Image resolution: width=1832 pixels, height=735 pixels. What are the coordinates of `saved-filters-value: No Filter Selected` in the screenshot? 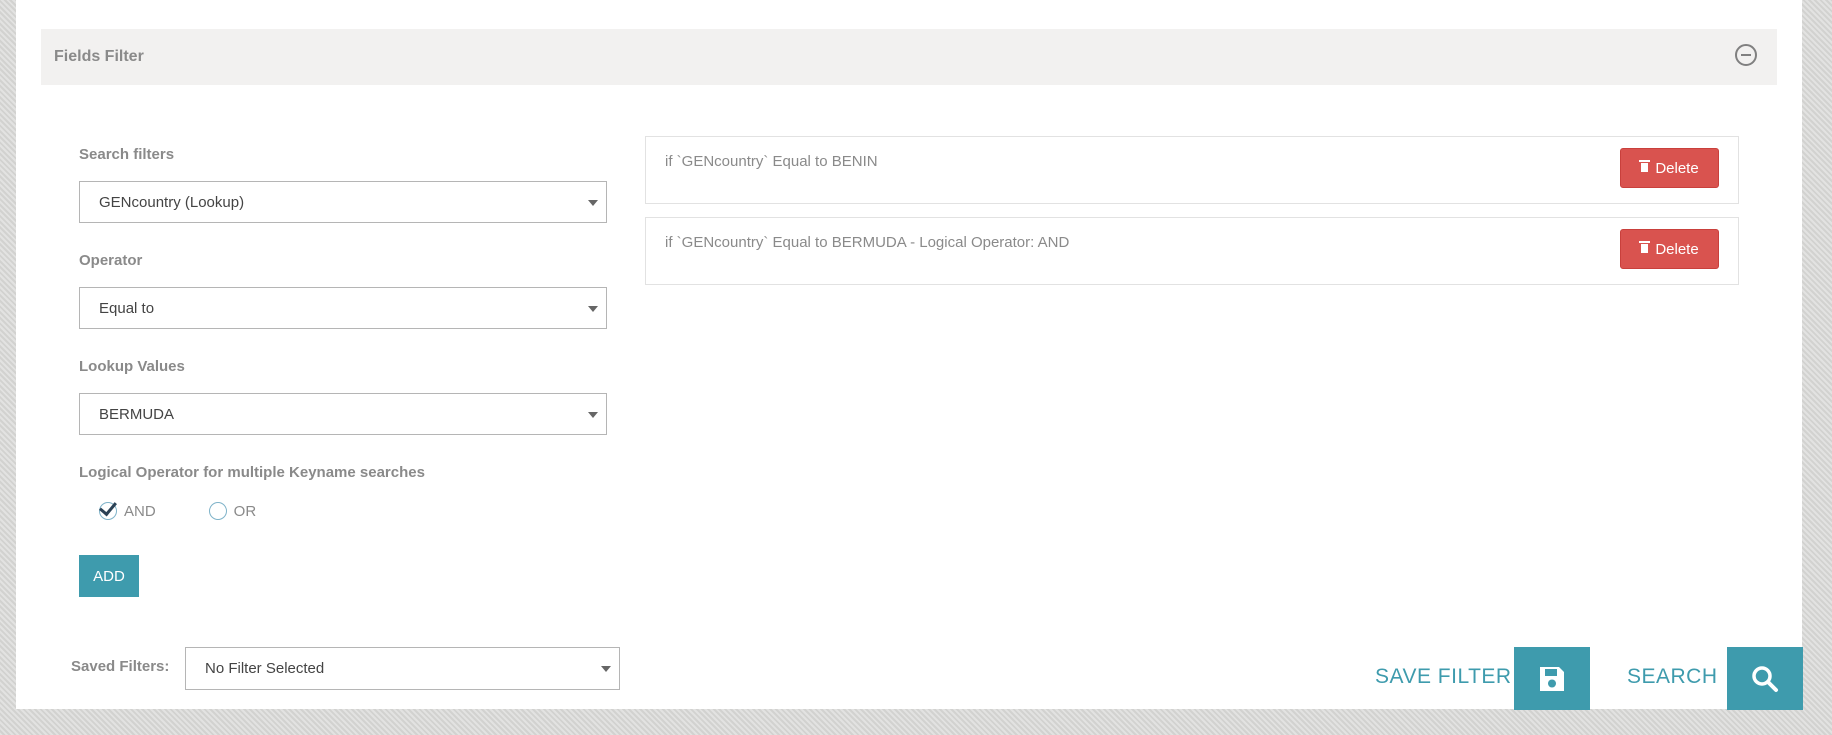 It's located at (265, 668).